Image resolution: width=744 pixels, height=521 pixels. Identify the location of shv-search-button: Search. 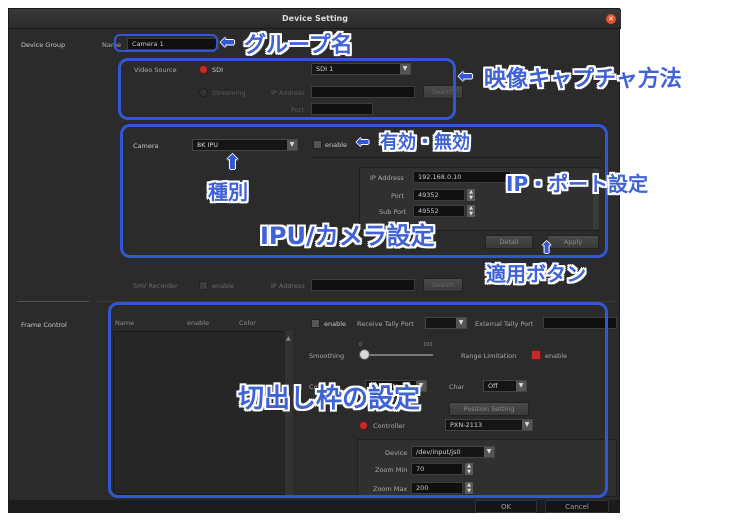
(443, 285).